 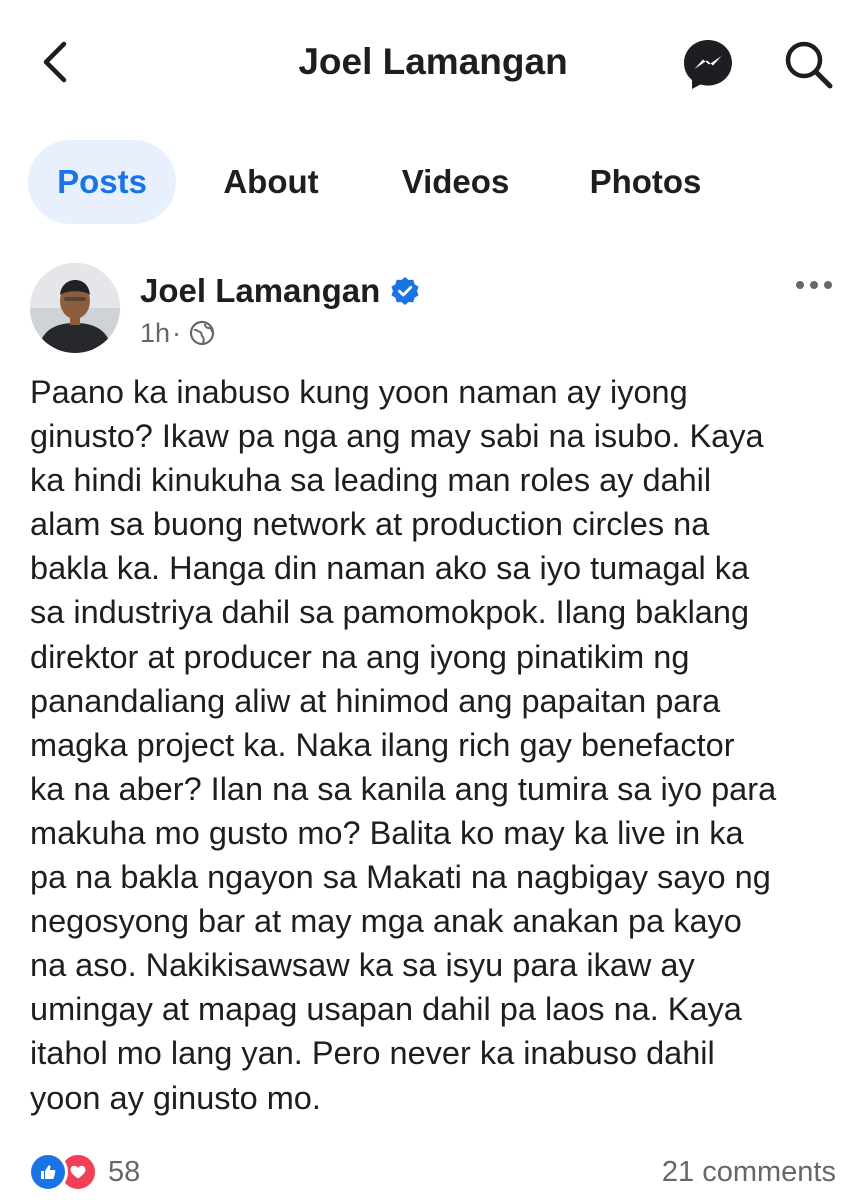 I want to click on post-footer: 58 21 comments, so click(x=433, y=1171).